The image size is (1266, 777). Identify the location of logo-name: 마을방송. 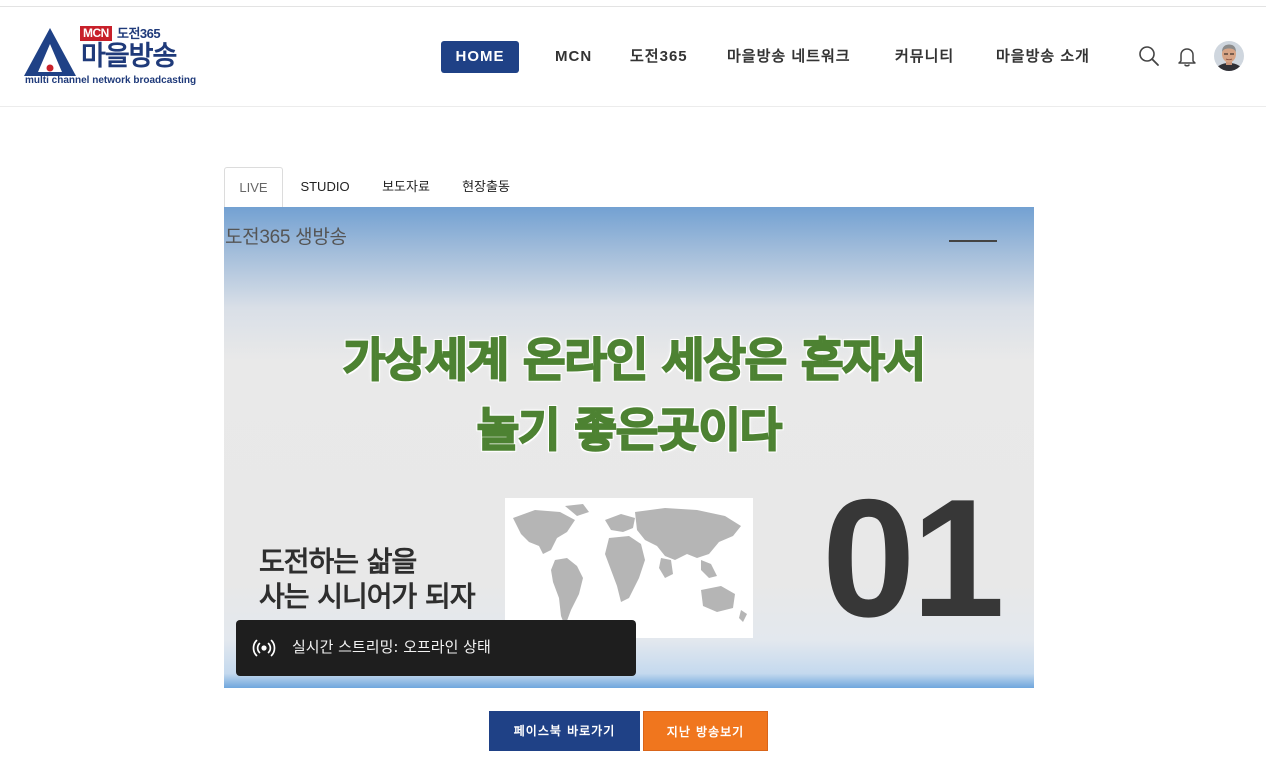
(129, 56).